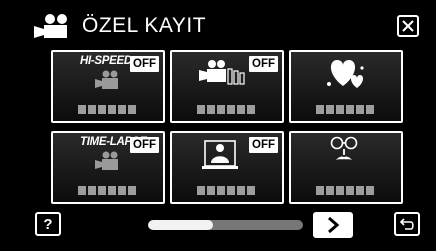  I want to click on close-button, so click(408, 26).